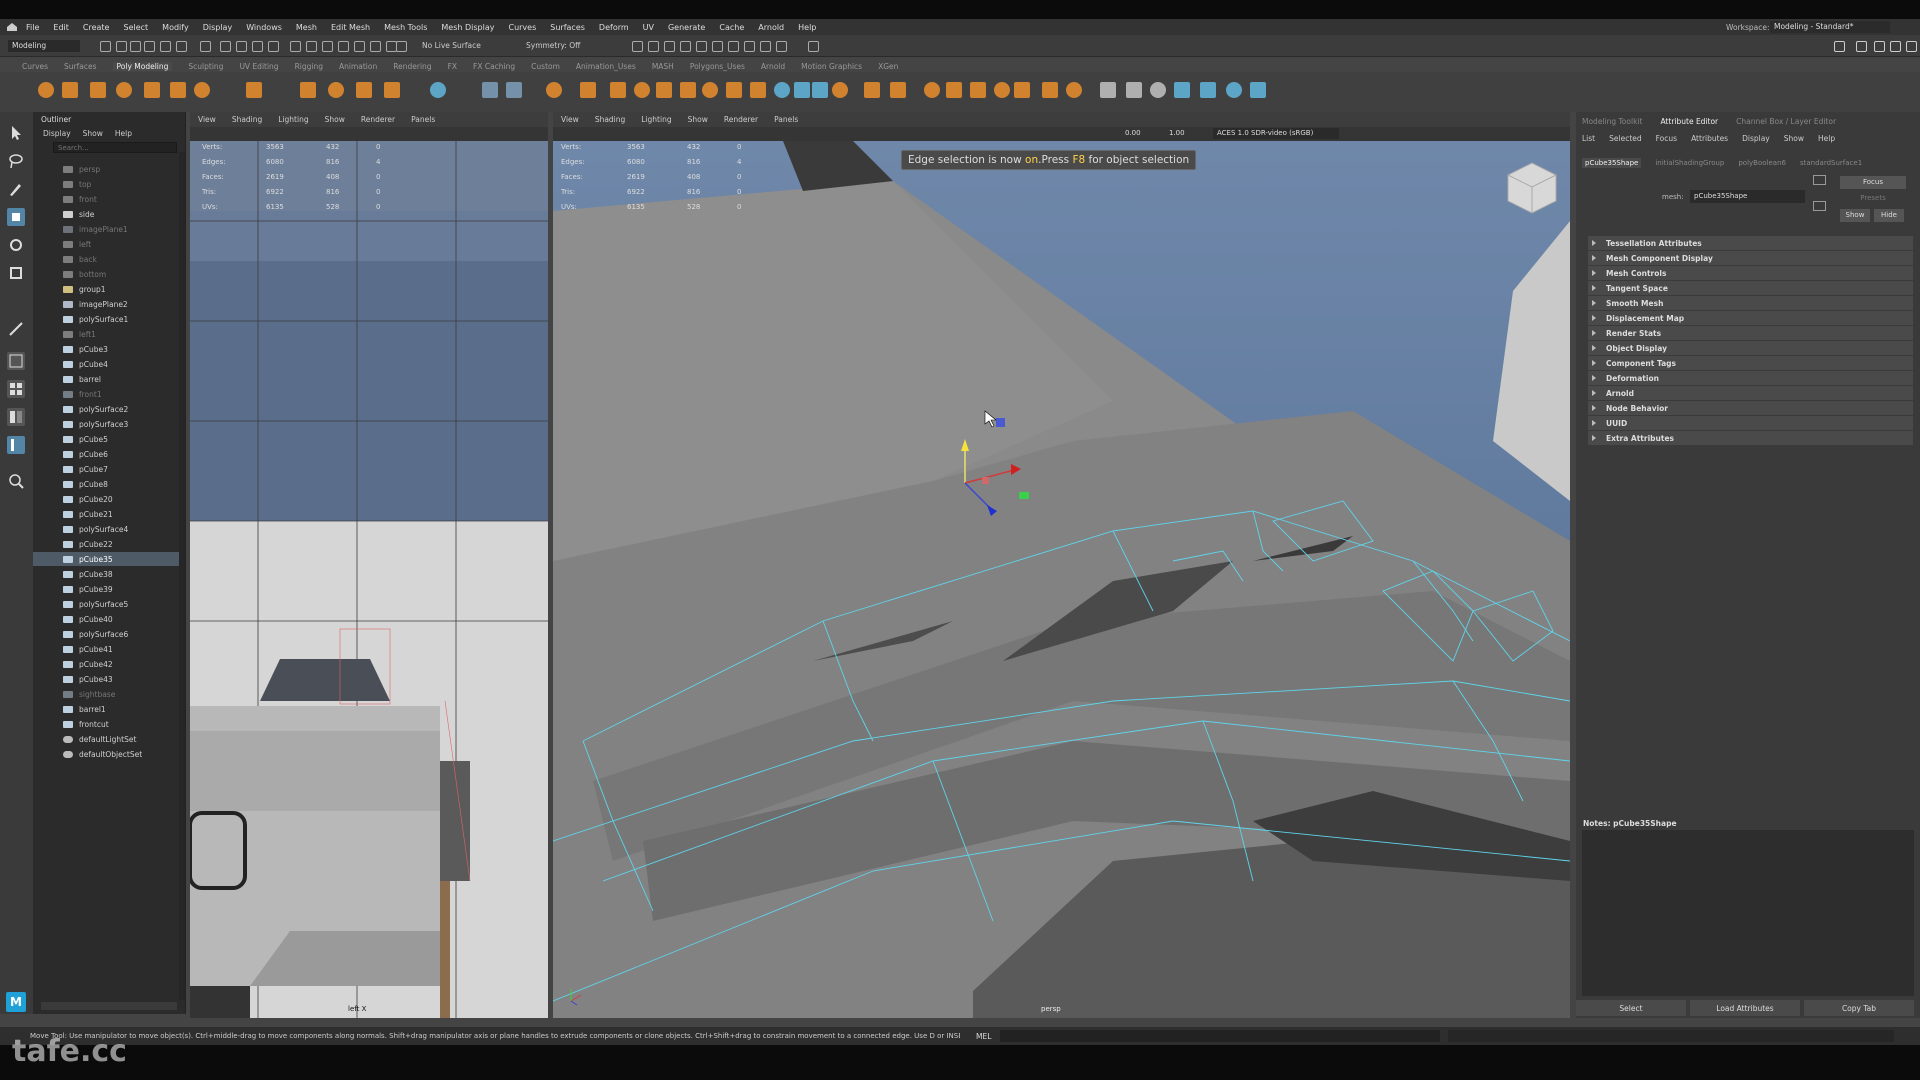 This screenshot has width=1920, height=1080. I want to click on outliner-item: polySurface1, so click(95, 319).